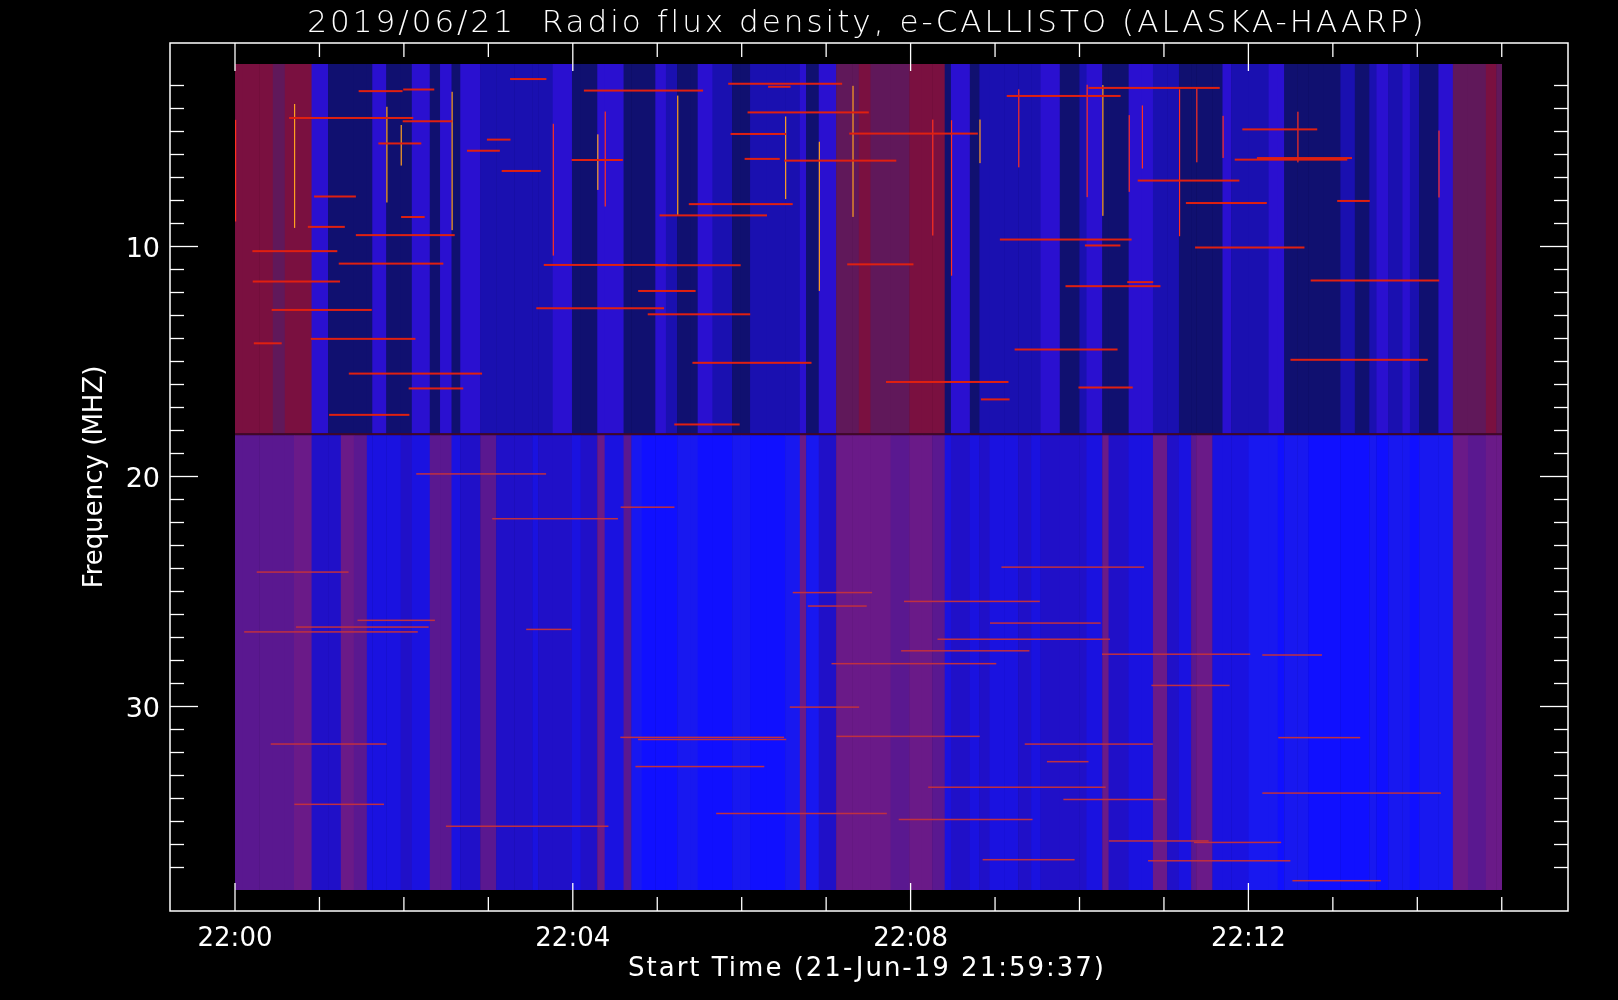 The height and width of the screenshot is (1000, 1618). I want to click on y-tick-label: 30, so click(142, 707).